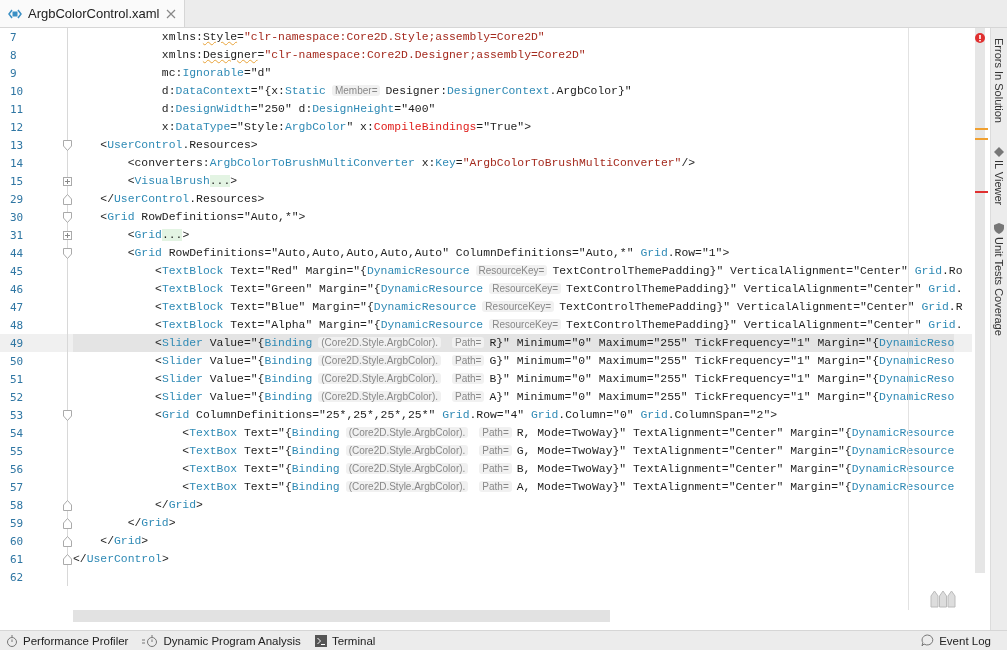 This screenshot has width=1007, height=650. Describe the element at coordinates (17, 253) in the screenshot. I see `line-number: 44` at that location.